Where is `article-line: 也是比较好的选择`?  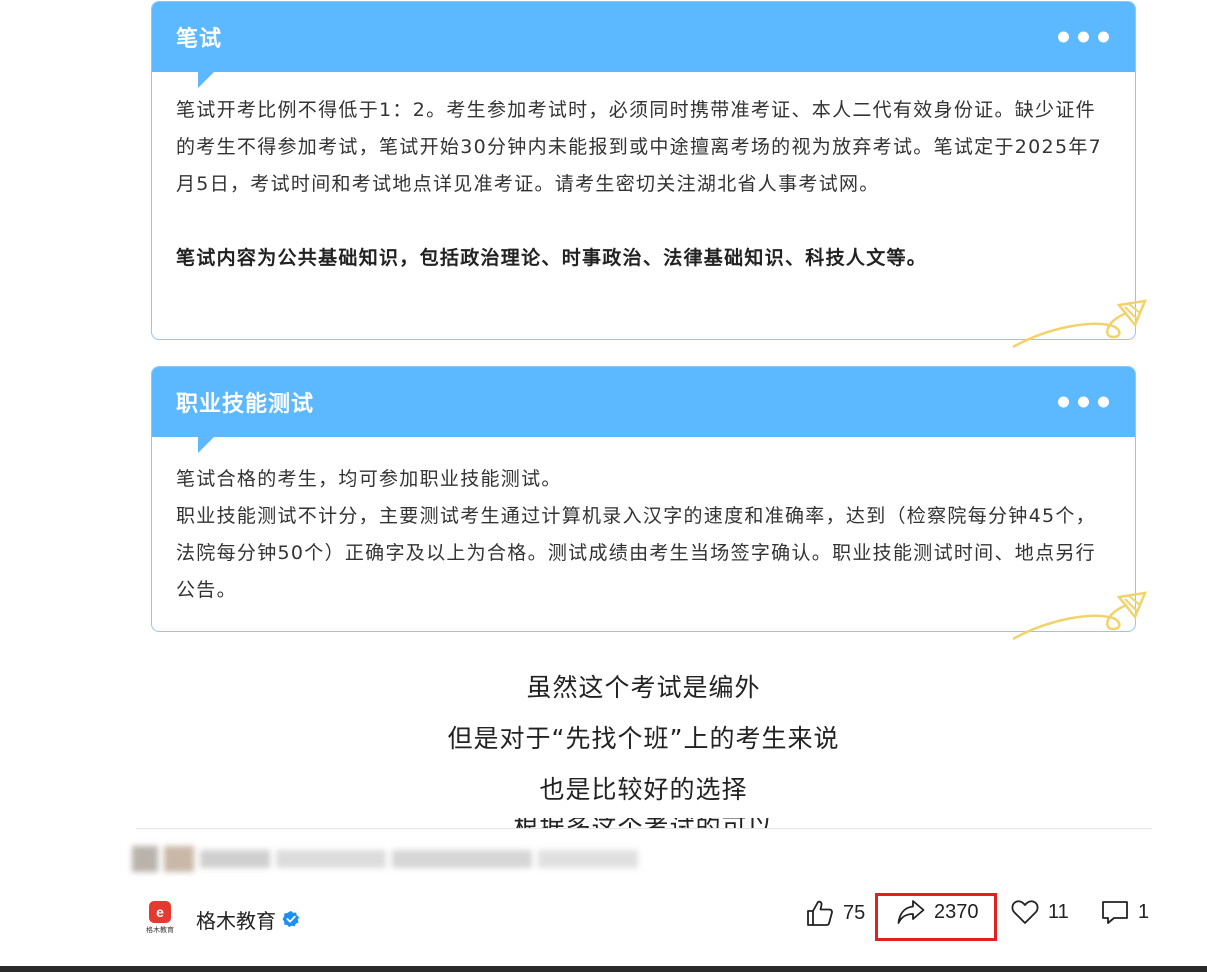
article-line: 也是比较好的选择 is located at coordinates (643, 789).